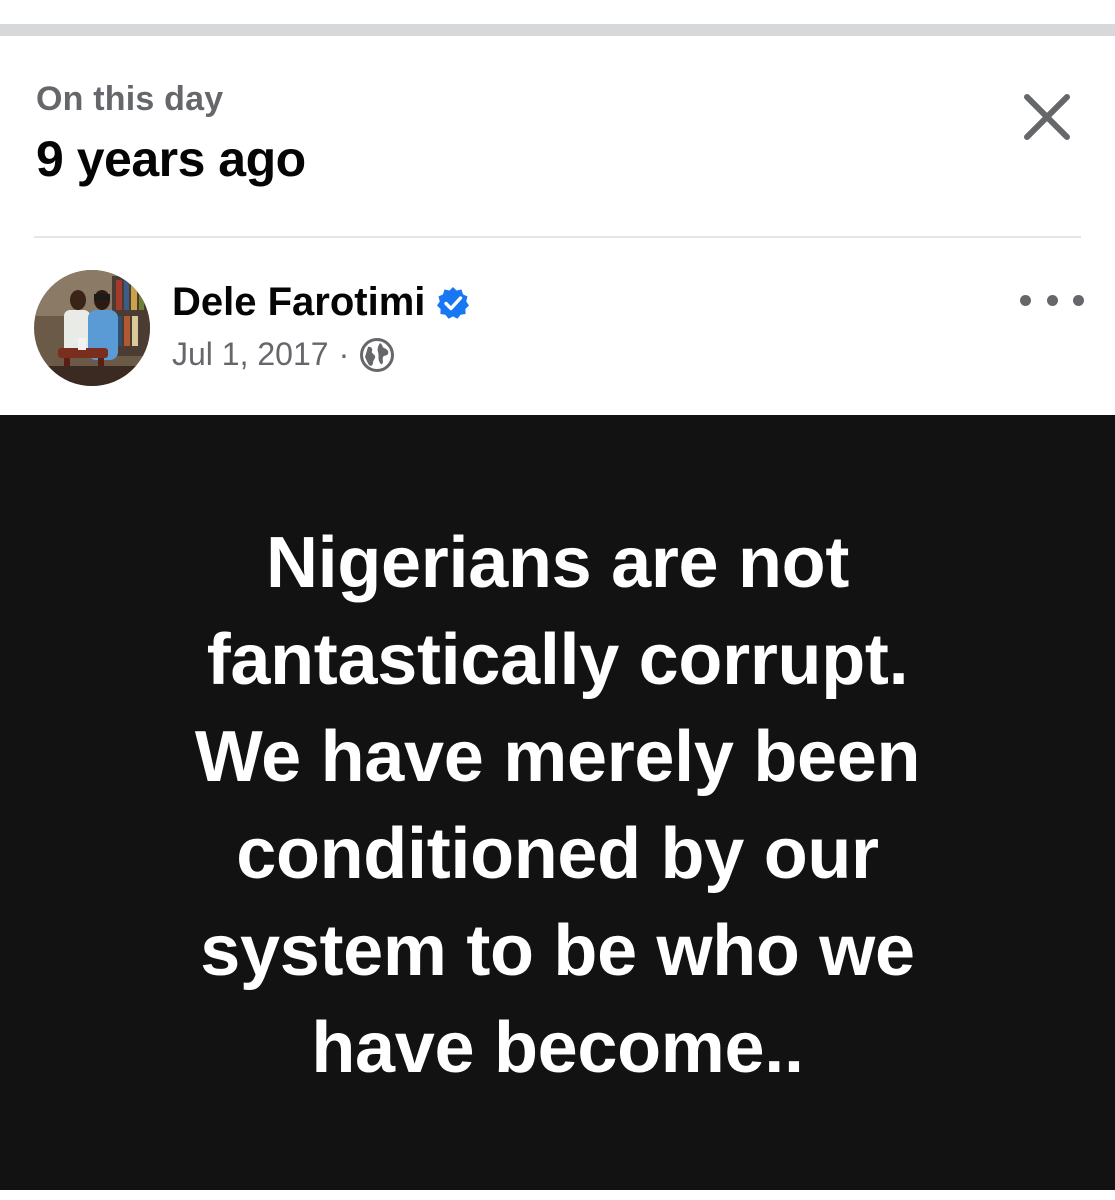 Image resolution: width=1115 pixels, height=1200 pixels. Describe the element at coordinates (557, 237) in the screenshot. I see `header-divider` at that location.